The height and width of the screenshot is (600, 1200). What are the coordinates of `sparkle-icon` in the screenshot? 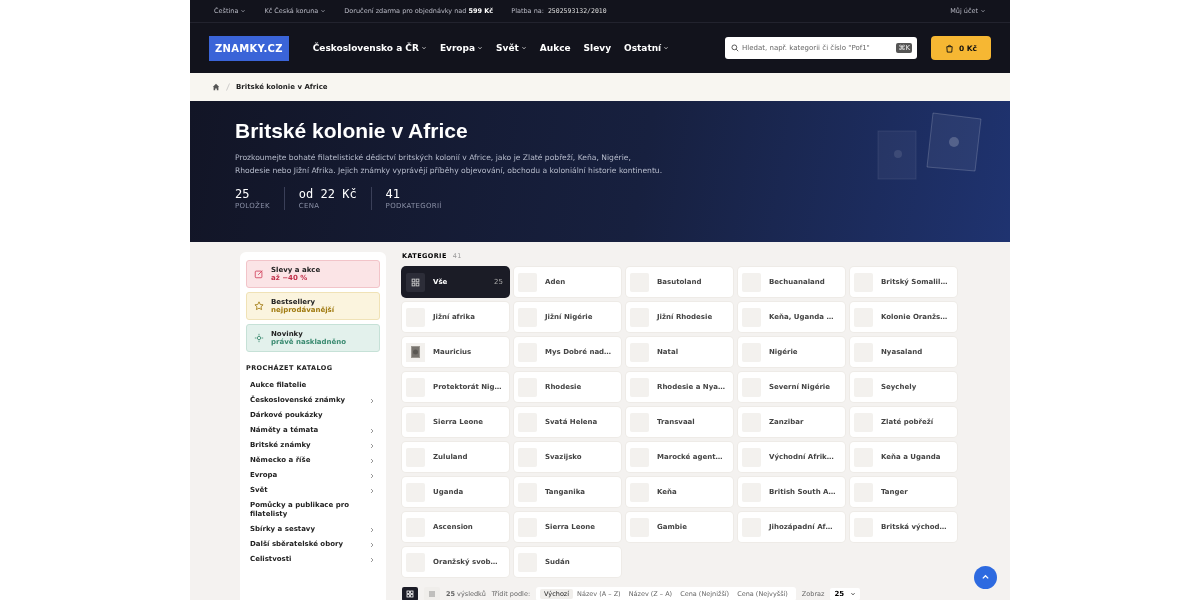 It's located at (259, 338).